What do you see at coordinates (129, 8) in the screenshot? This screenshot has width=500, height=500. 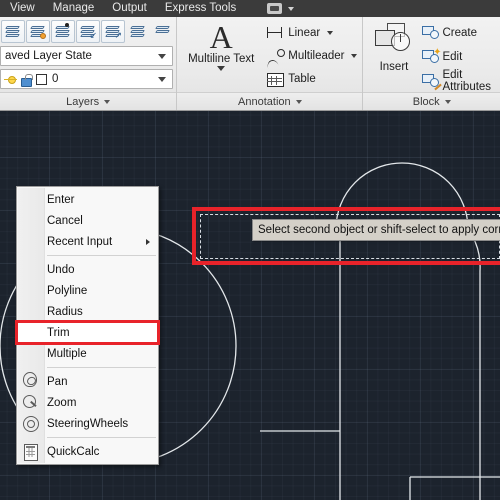 I see `menu-item-output: Output` at bounding box center [129, 8].